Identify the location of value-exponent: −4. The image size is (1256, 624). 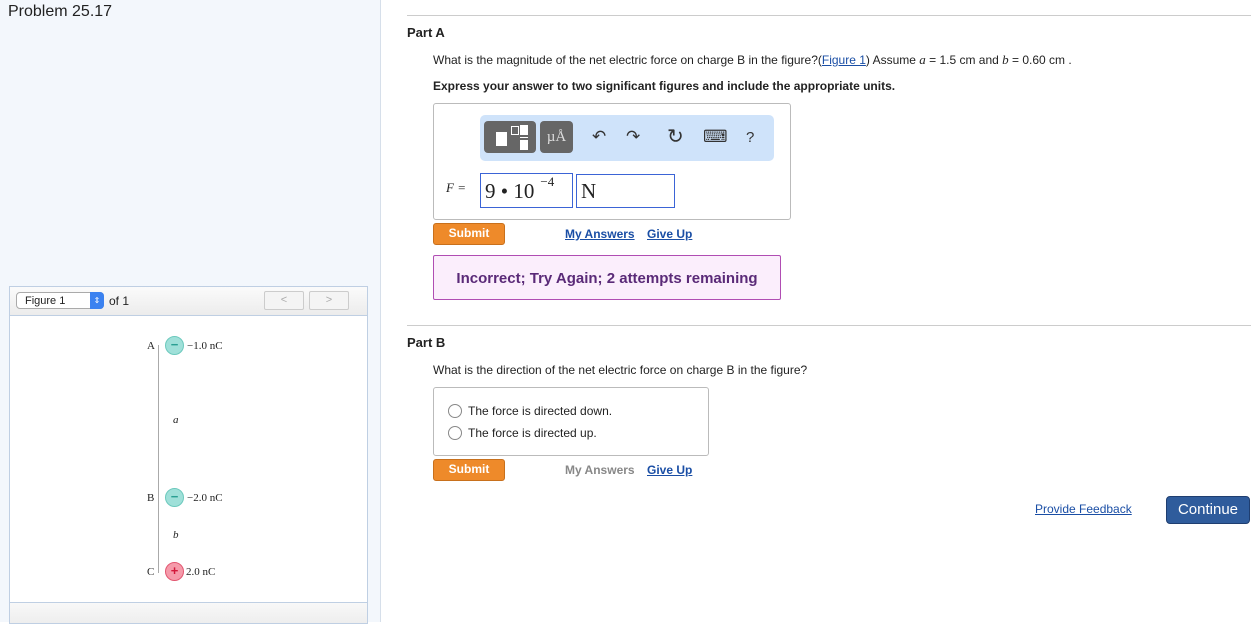
(547, 181).